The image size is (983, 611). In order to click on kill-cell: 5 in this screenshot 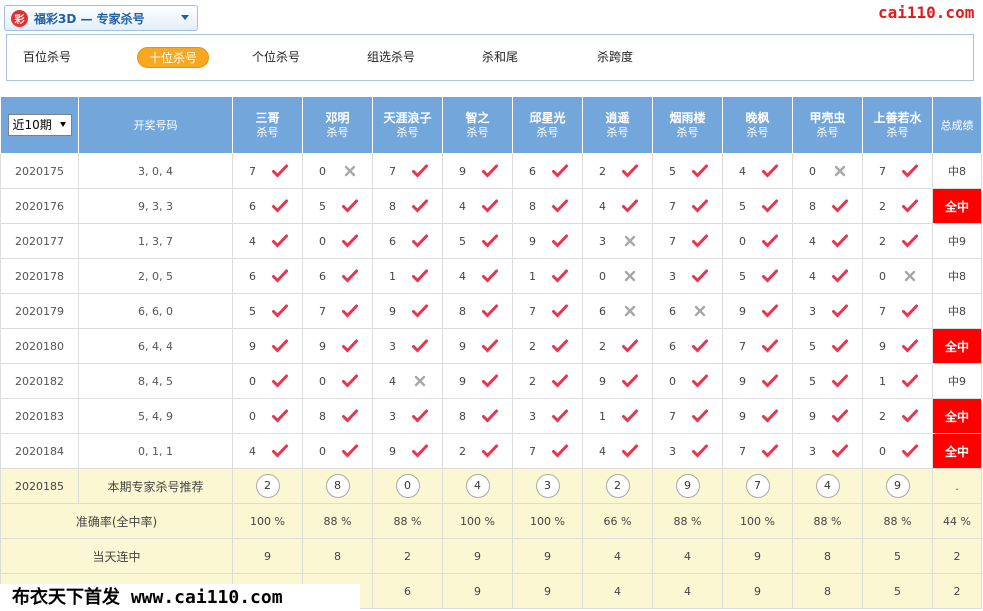, I will do `click(757, 206)`.